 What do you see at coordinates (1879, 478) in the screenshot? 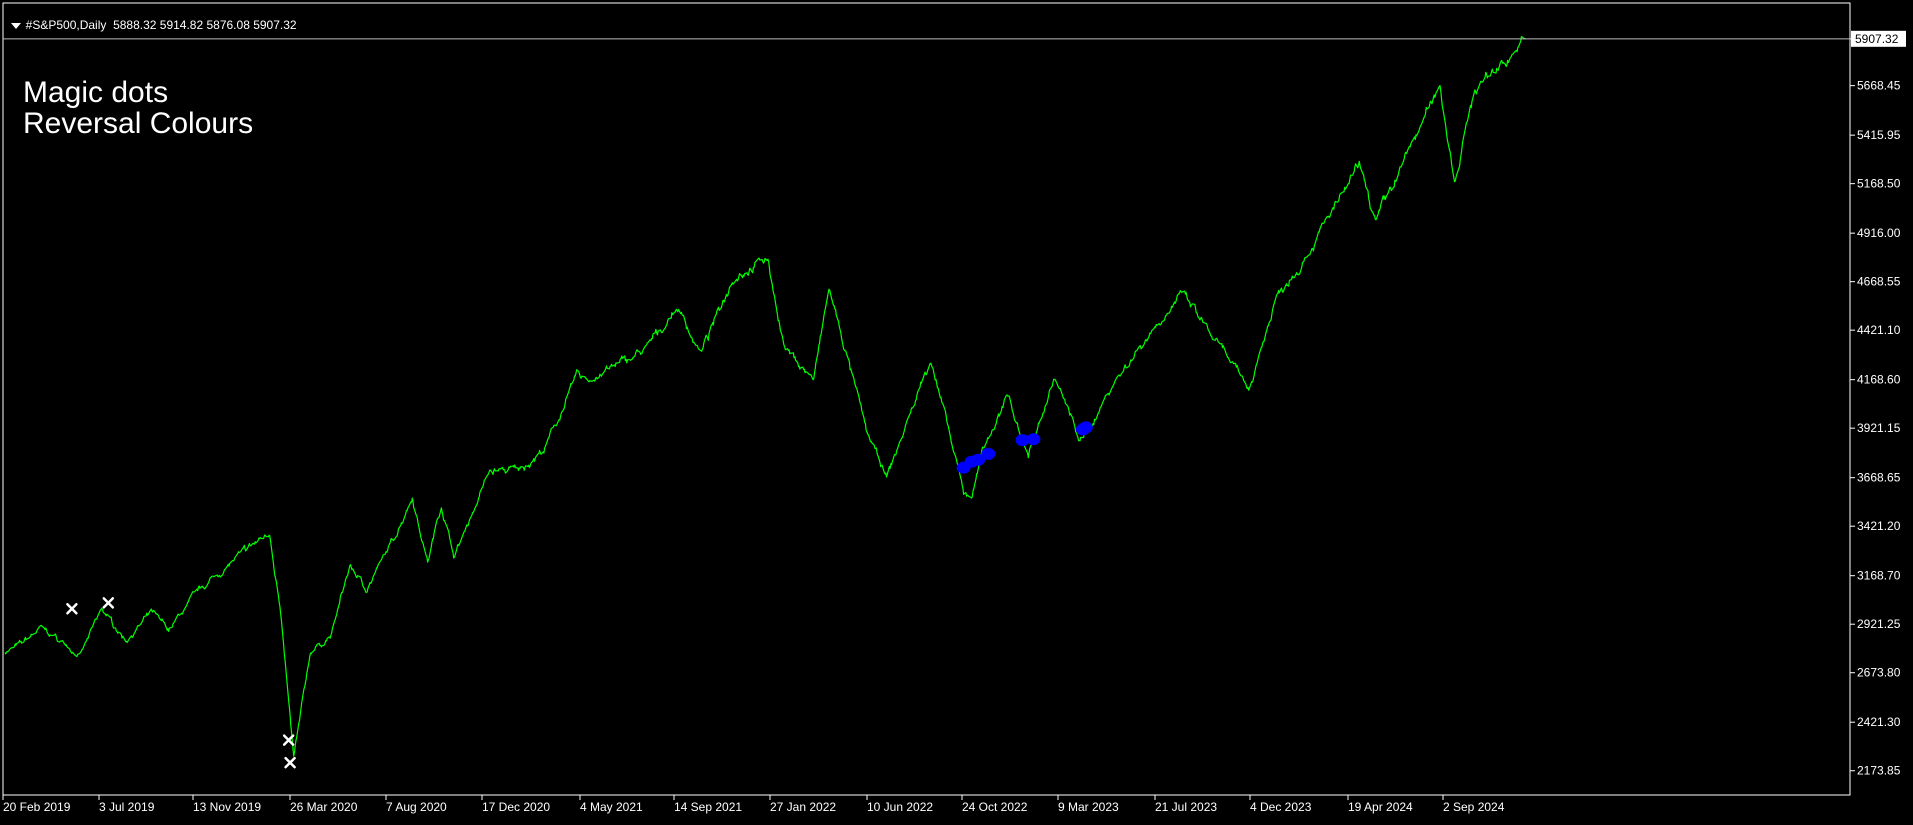
I see `y-tick-label: 3668.65` at bounding box center [1879, 478].